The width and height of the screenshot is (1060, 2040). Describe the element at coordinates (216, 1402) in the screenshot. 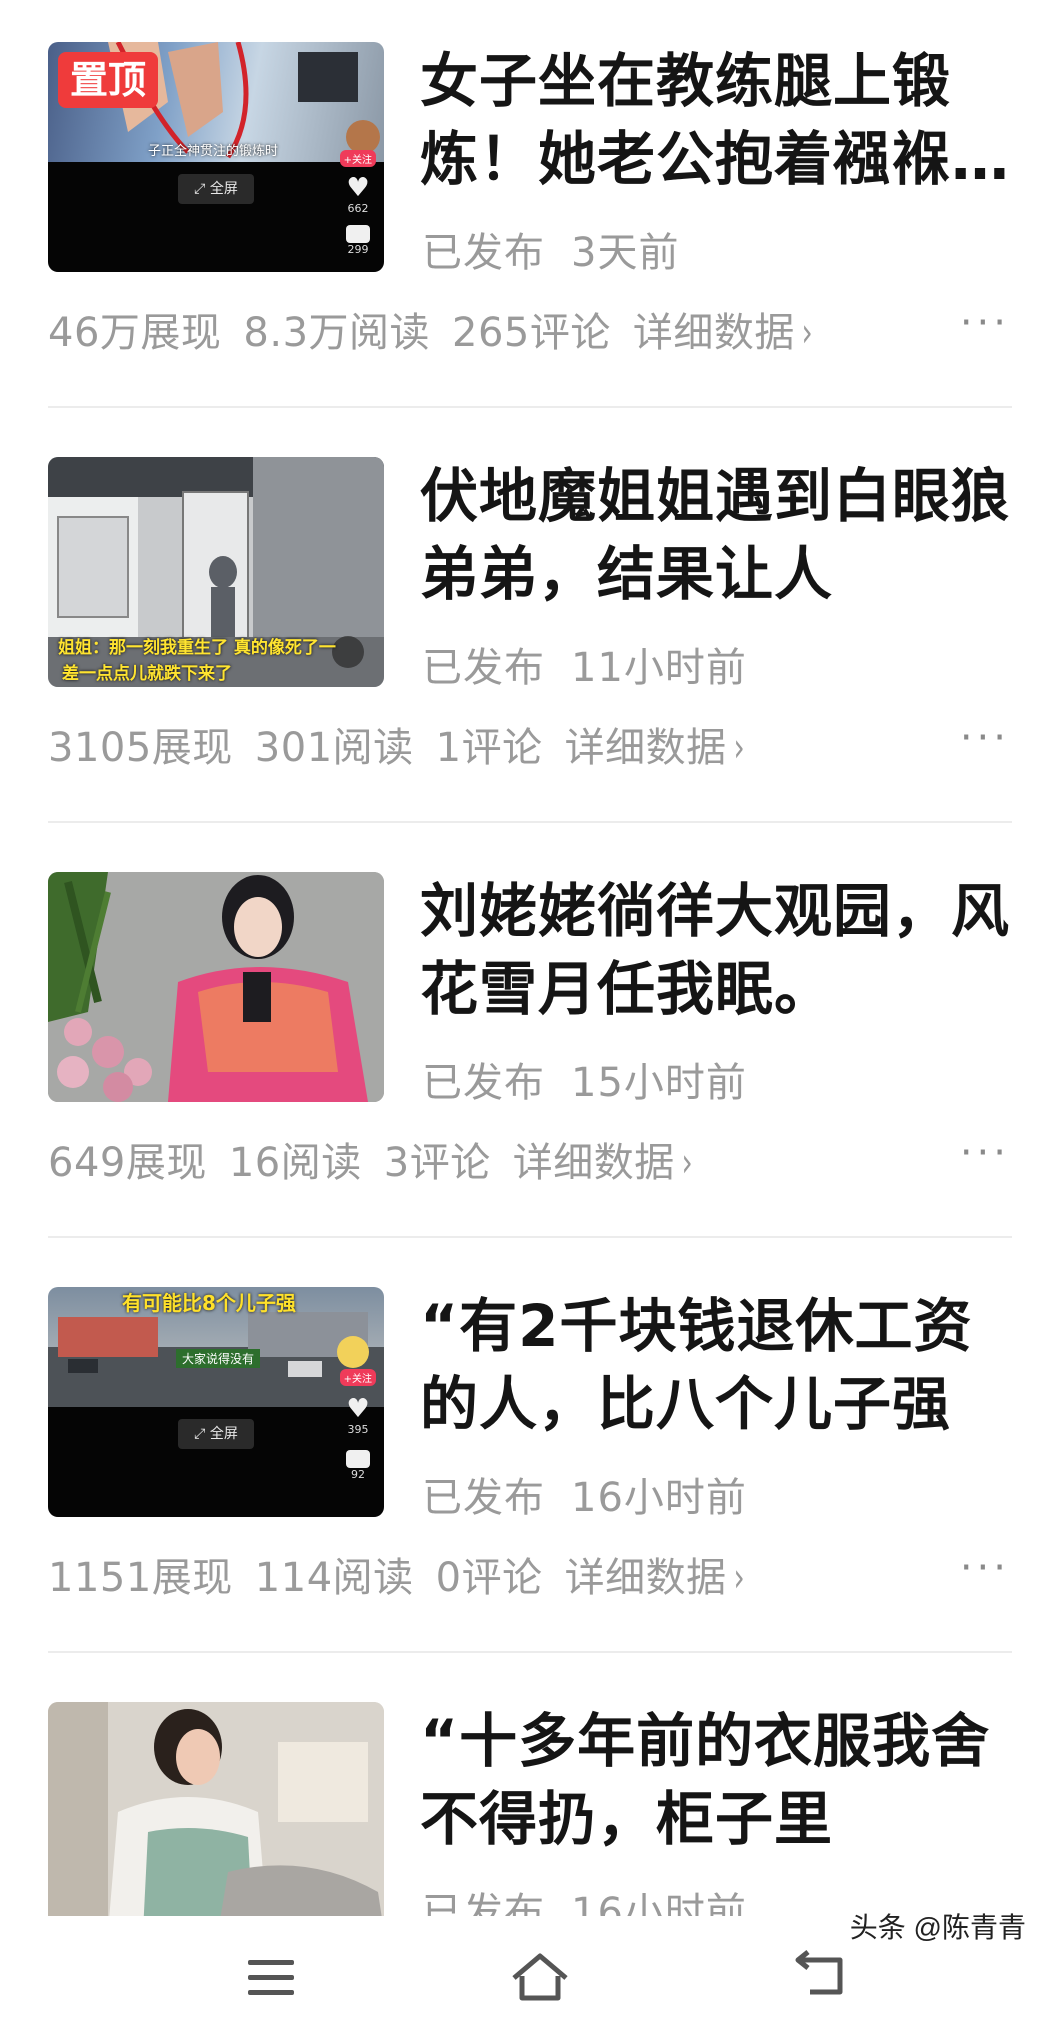

I see `video-thumbnail: 有可能比8个儿子强 大家说得没有 ⤢ 全屏 +关注 ♥ 395 92` at that location.